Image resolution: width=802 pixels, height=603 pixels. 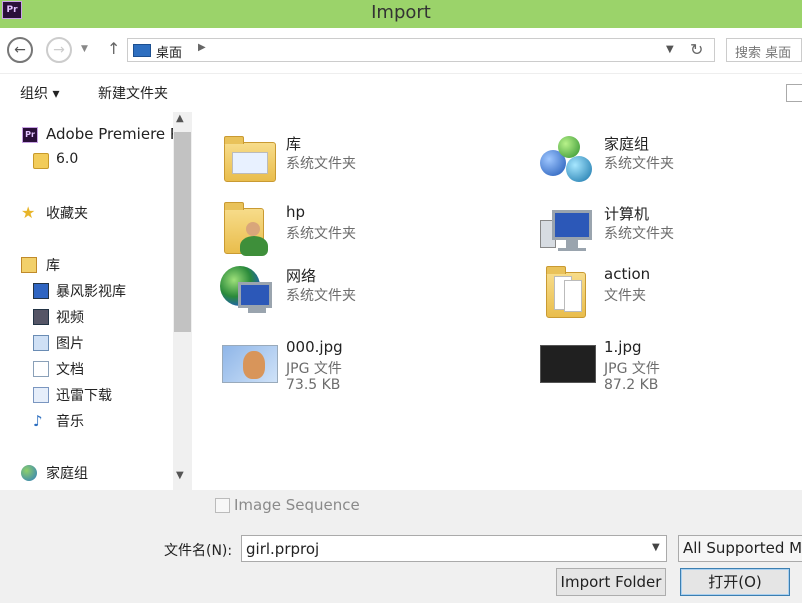 I want to click on file-name: 家庭组, so click(x=627, y=144).